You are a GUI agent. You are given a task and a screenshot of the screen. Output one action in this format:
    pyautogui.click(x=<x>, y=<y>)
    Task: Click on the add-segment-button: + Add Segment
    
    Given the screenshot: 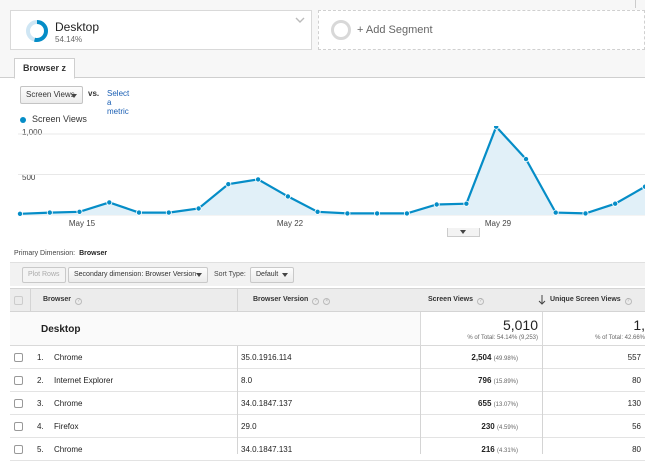 What is the action you would take?
    pyautogui.click(x=481, y=30)
    